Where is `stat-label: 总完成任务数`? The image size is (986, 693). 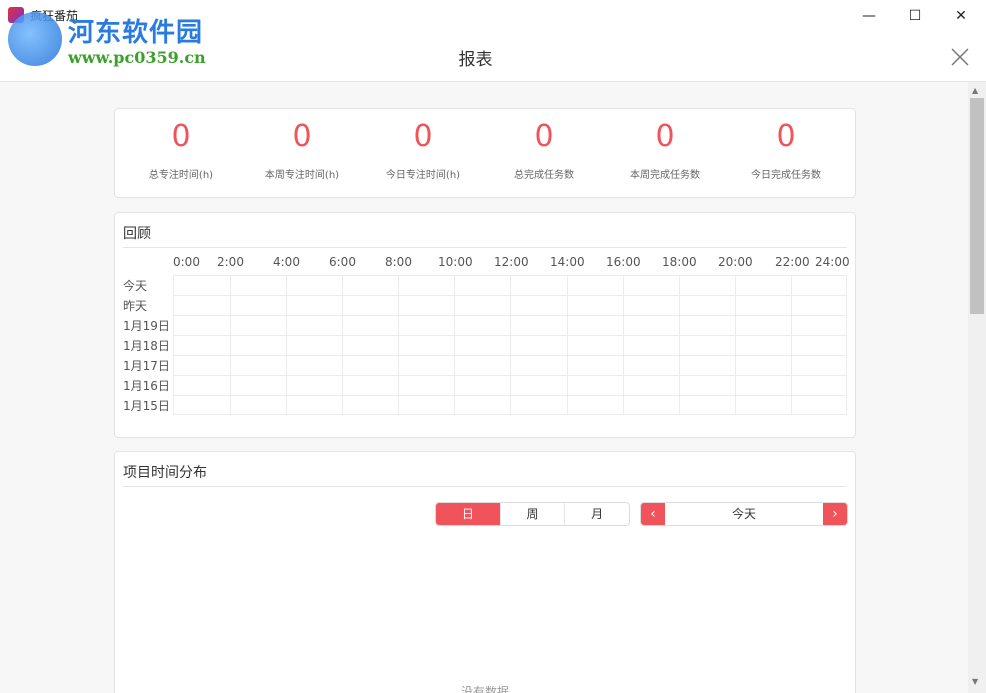
stat-label: 总完成任务数 is located at coordinates (544, 175).